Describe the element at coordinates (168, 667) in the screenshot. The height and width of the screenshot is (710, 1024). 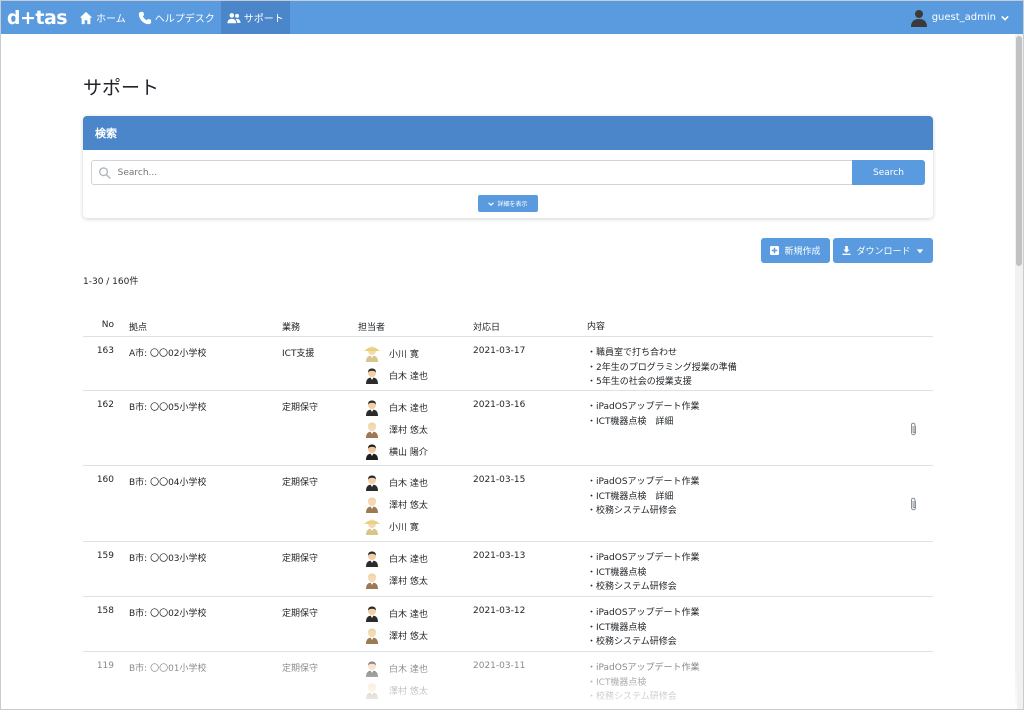
I see `row-location: B市: 〇〇01小学校` at that location.